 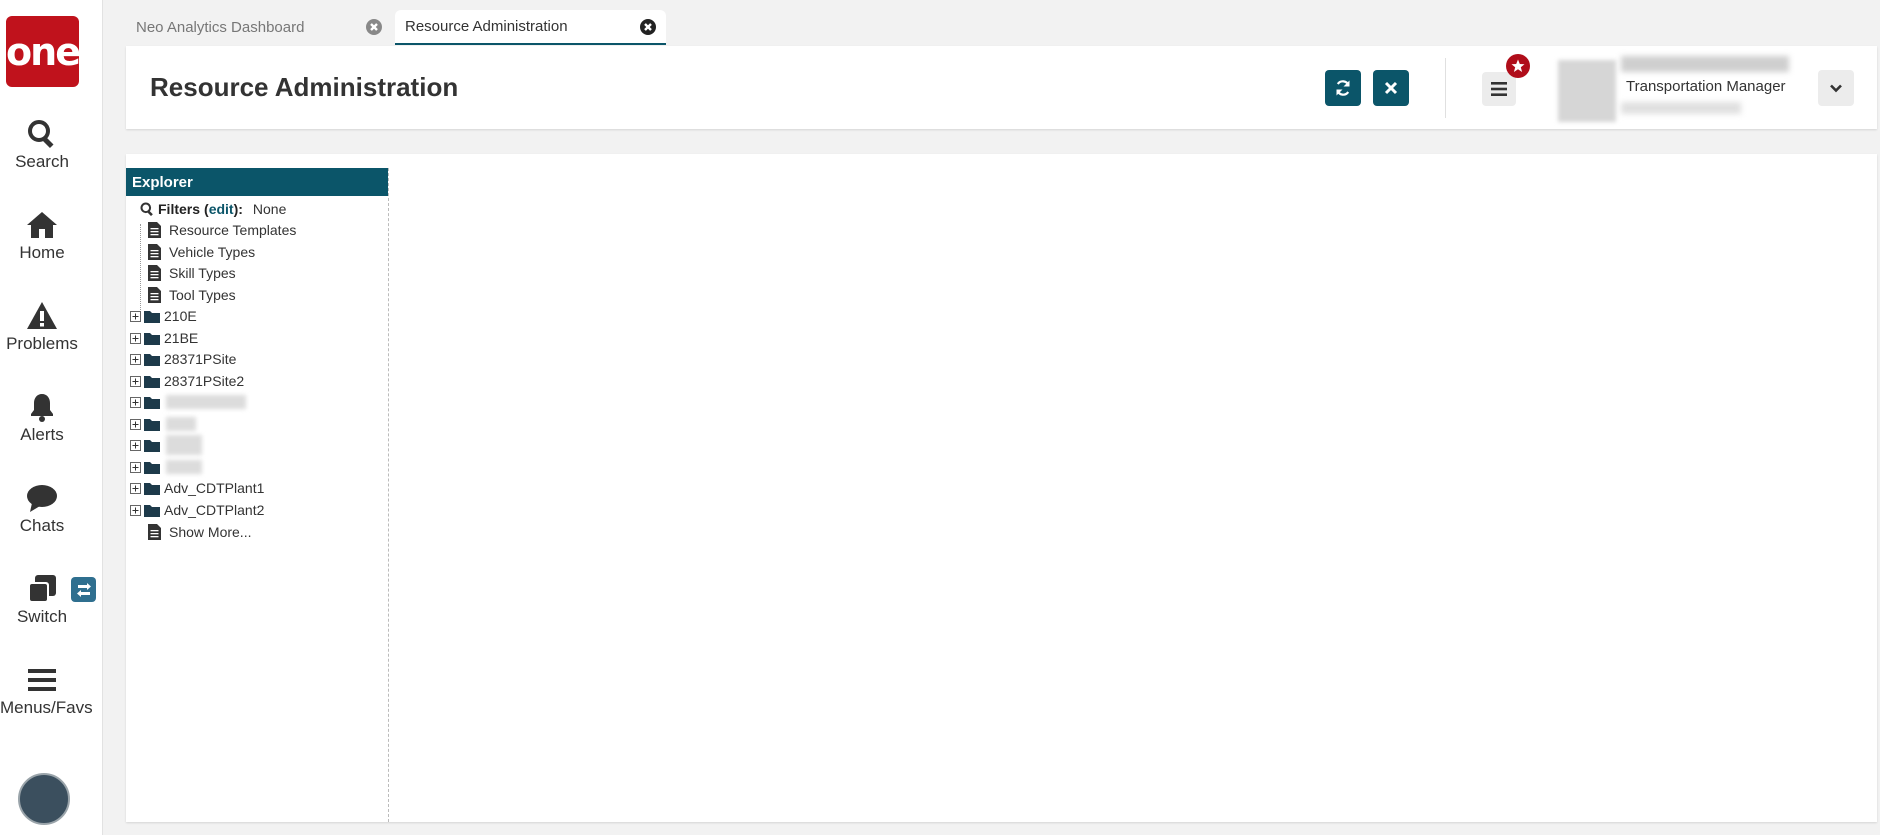 What do you see at coordinates (183, 359) in the screenshot?
I see `tree-folder-28371psite: 28371PSite` at bounding box center [183, 359].